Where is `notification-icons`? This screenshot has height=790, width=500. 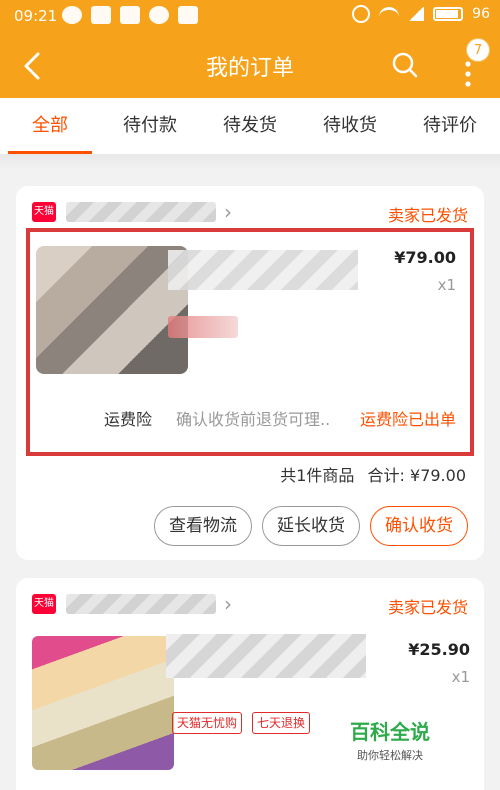
notification-icons is located at coordinates (130, 15).